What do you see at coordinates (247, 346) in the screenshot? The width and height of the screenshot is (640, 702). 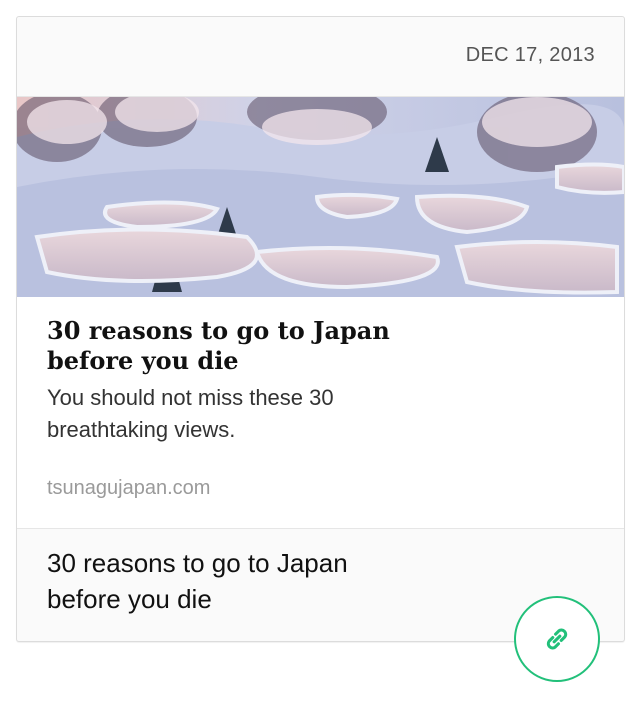 I see `preview-title: 30 reasons to go to Japan before you die` at bounding box center [247, 346].